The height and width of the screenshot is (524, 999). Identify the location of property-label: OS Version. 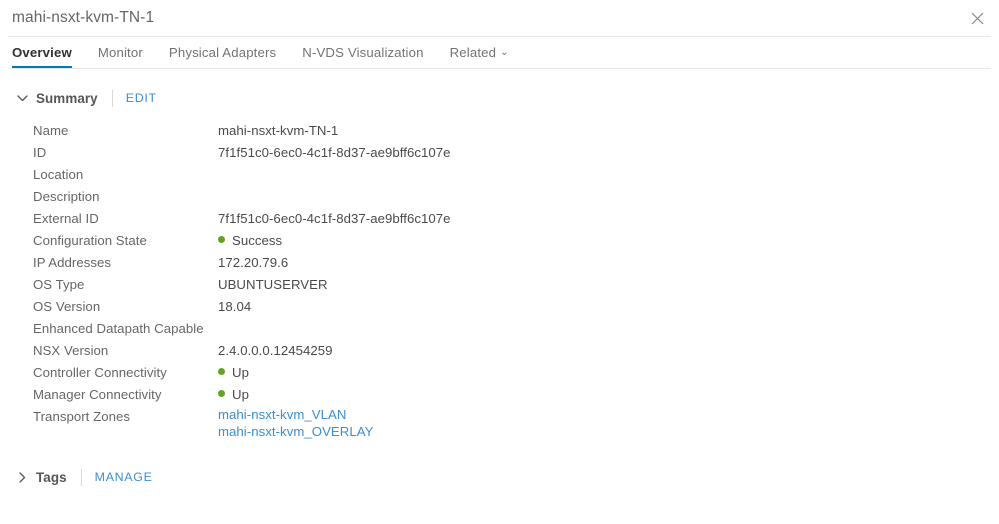
(67, 306).